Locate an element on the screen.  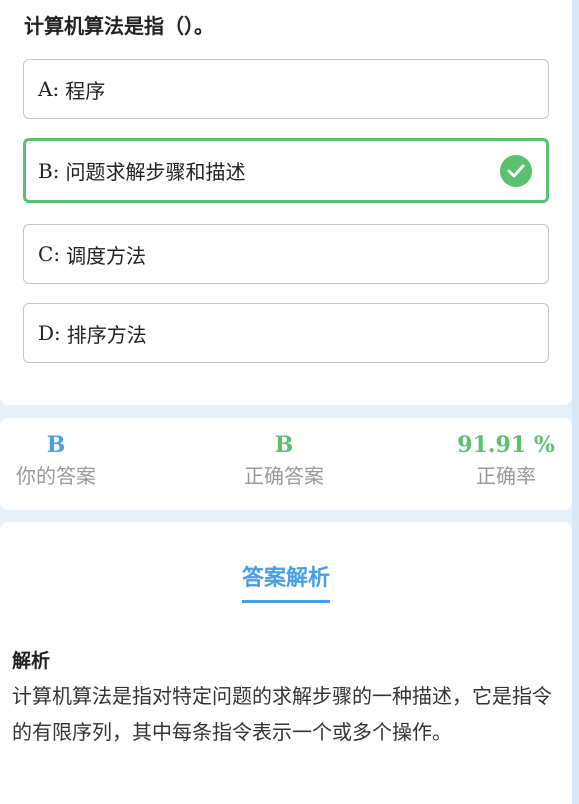
option-letter: D is located at coordinates (46, 333).